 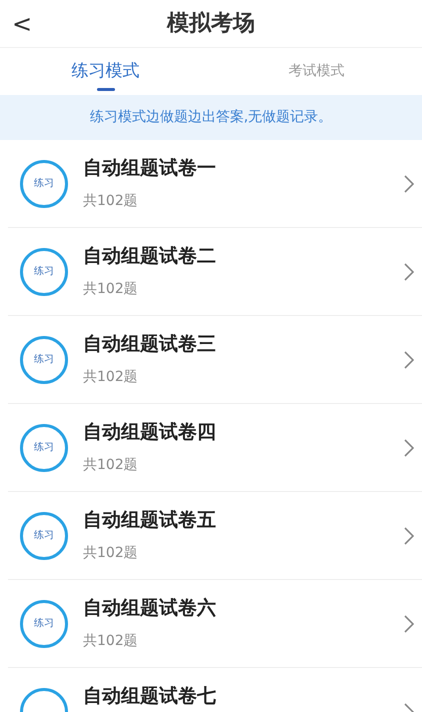 What do you see at coordinates (105, 89) in the screenshot?
I see `tab-indicator` at bounding box center [105, 89].